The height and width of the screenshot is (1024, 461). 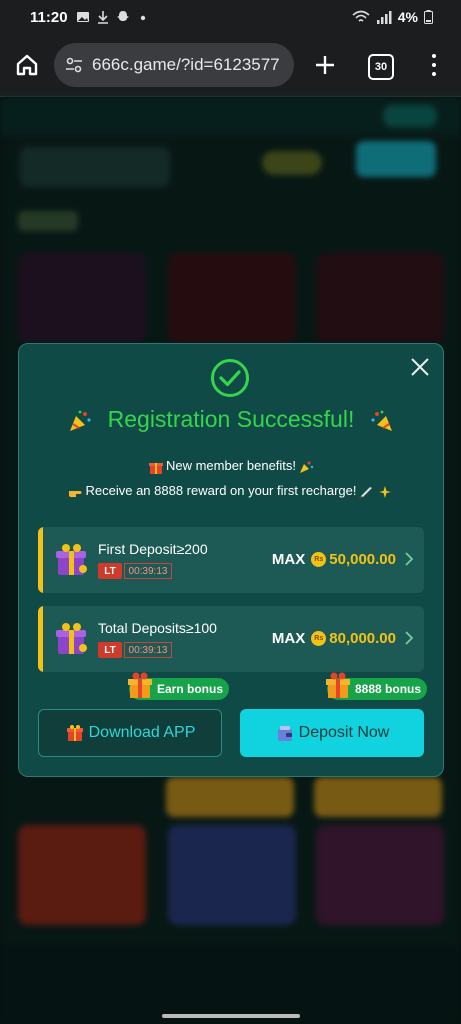 I want to click on more-menu-icon, so click(x=434, y=65).